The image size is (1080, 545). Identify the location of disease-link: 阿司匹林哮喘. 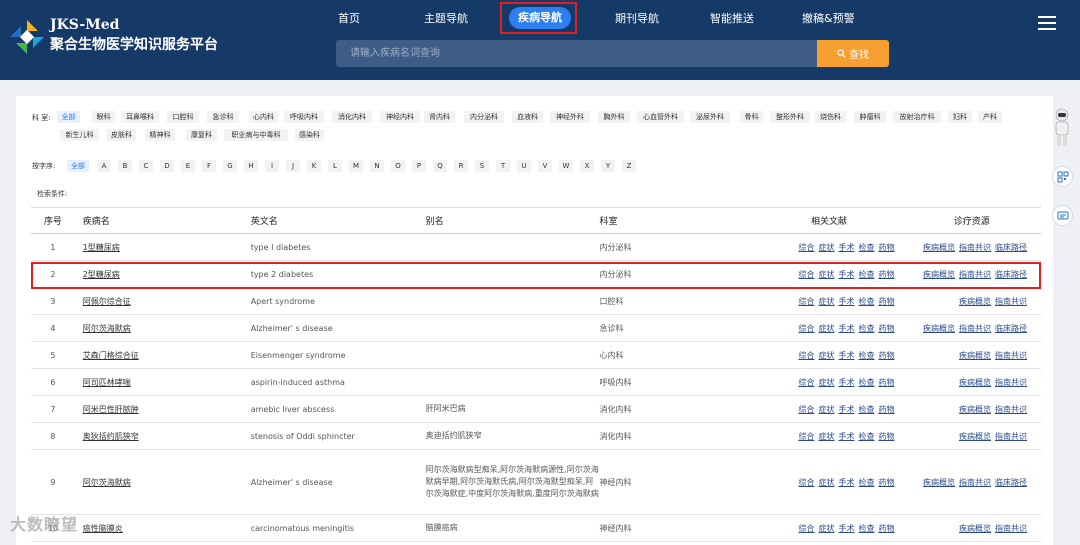
(107, 382).